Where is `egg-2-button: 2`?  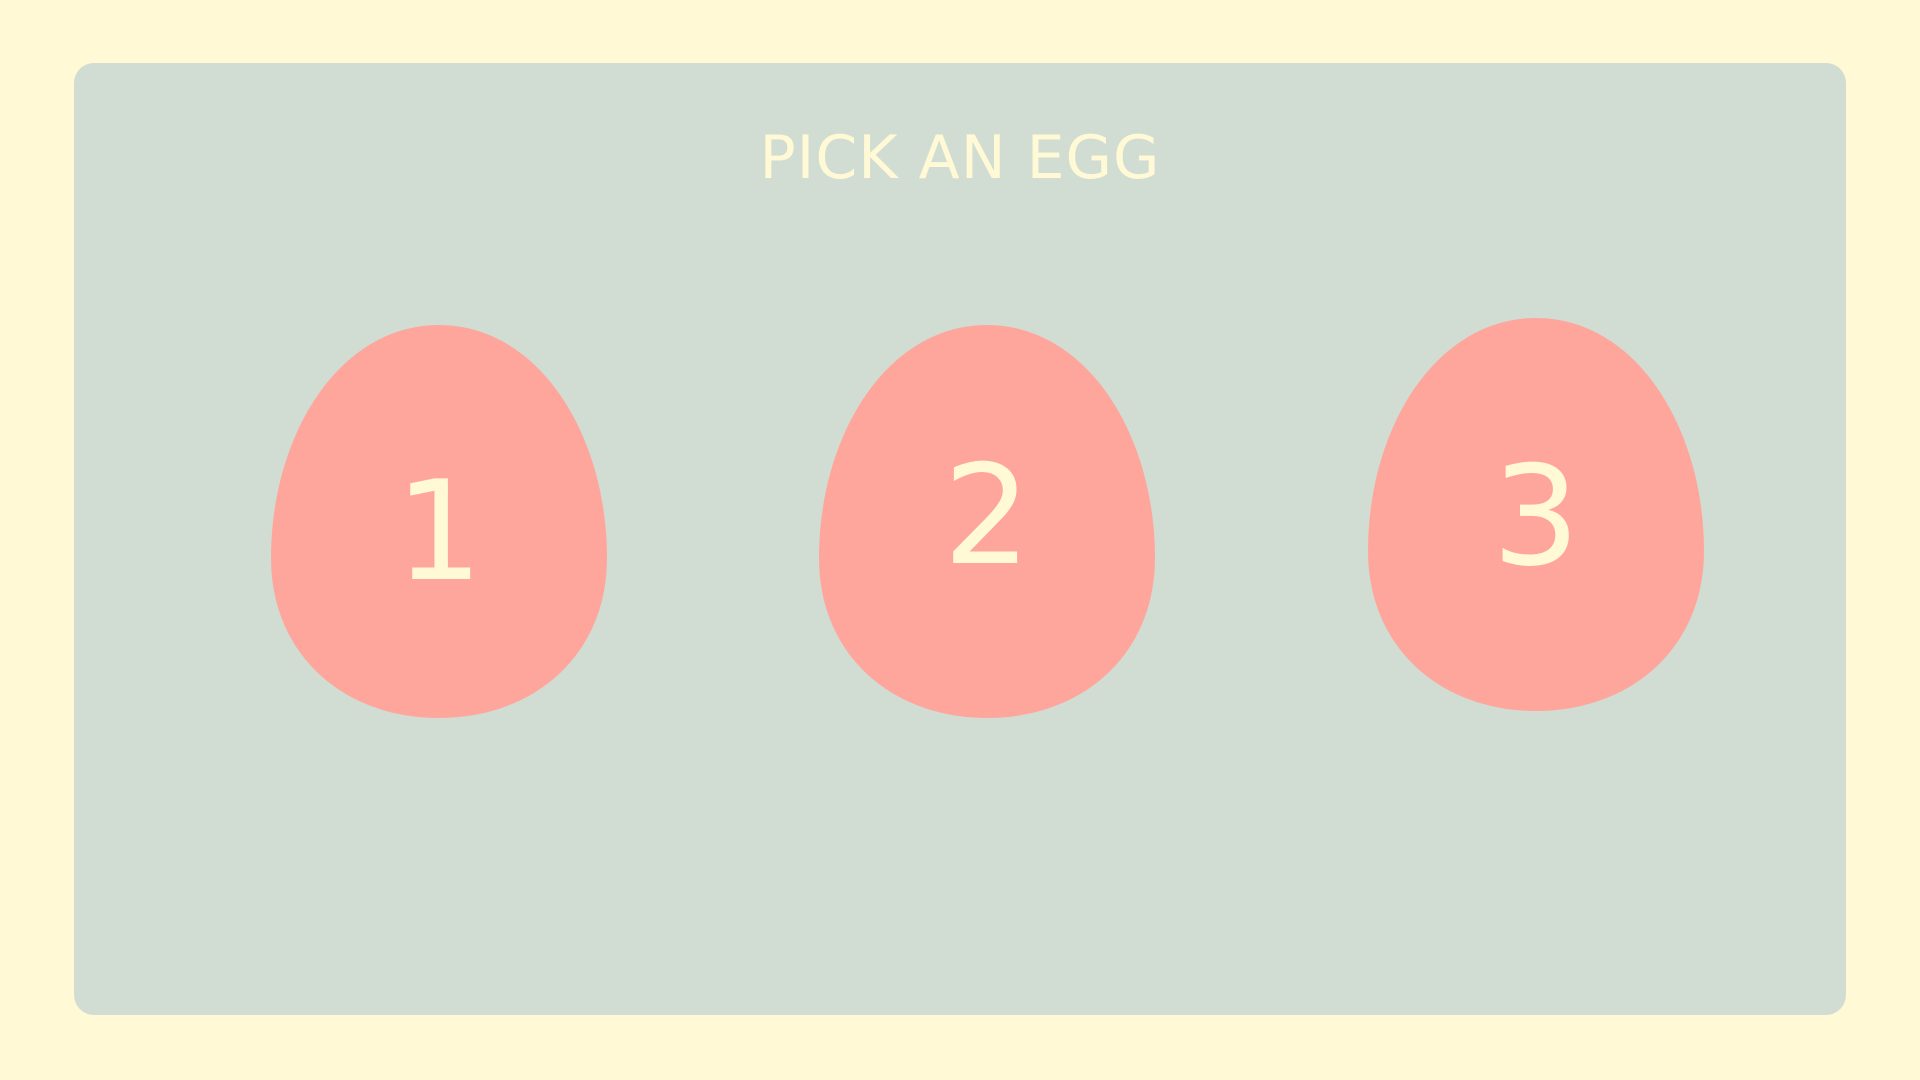 egg-2-button: 2 is located at coordinates (987, 521).